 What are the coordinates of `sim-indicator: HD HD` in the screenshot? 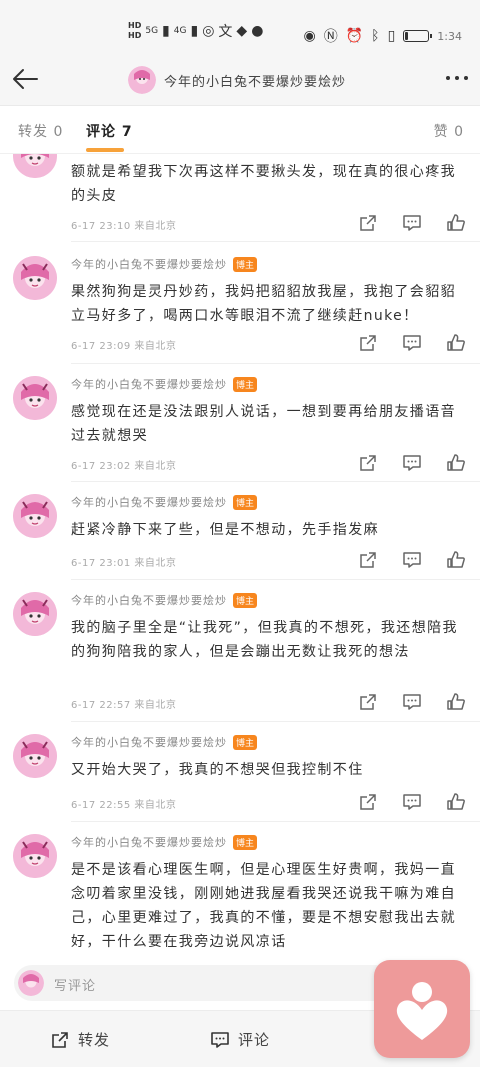 It's located at (134, 31).